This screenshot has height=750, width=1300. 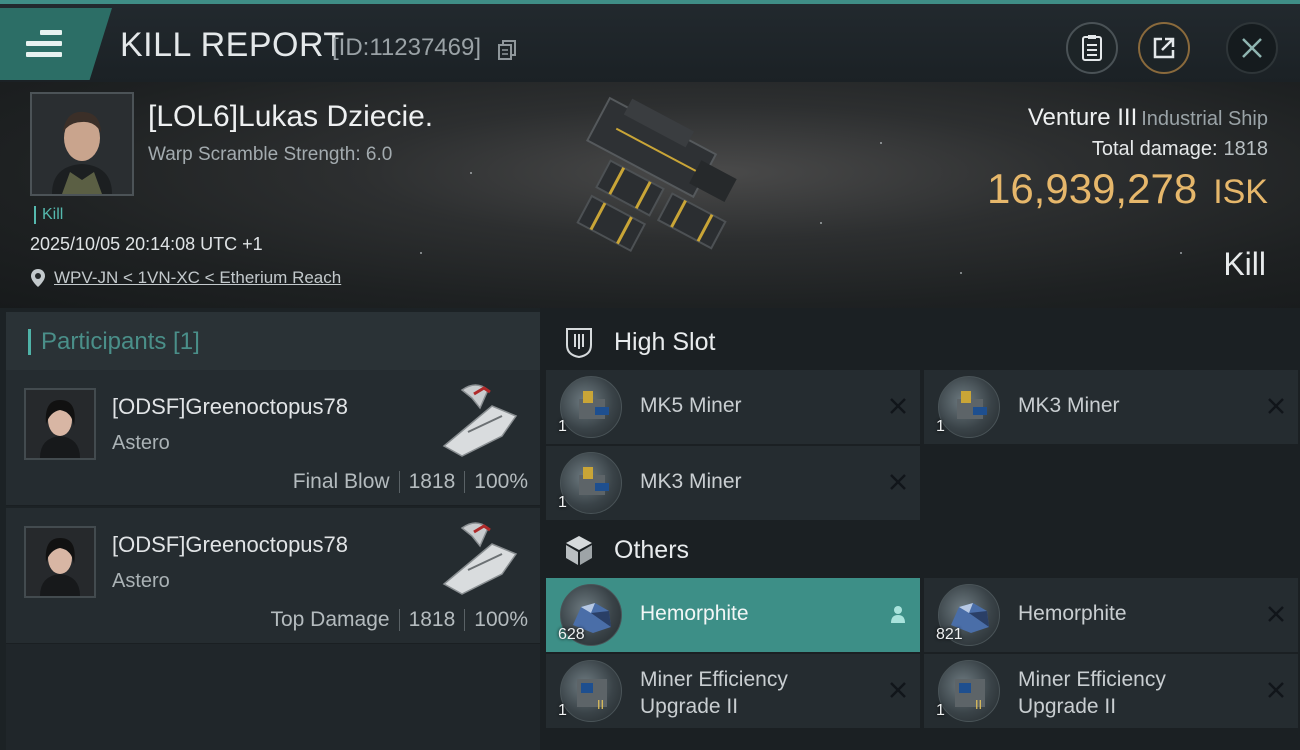 I want to click on participant-stats: Top Damage 1818 100%, so click(x=399, y=620).